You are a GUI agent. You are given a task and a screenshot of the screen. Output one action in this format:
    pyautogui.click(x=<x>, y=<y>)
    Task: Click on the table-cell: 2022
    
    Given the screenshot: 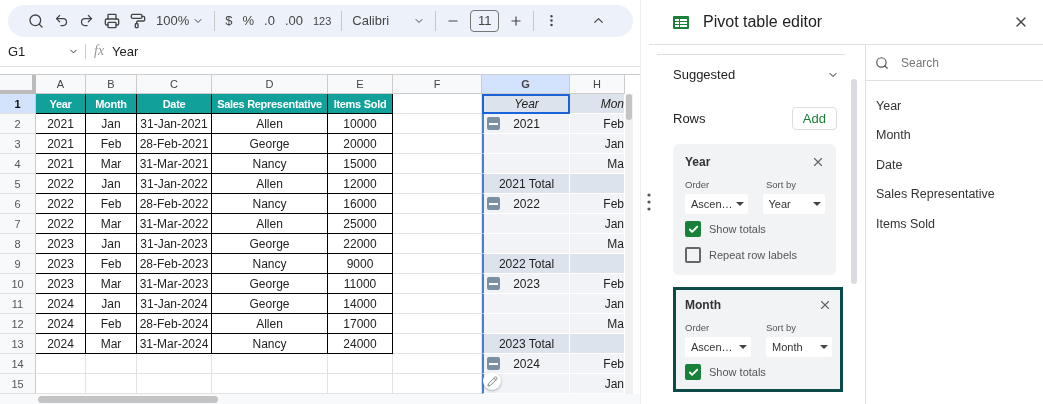 What is the action you would take?
    pyautogui.click(x=61, y=204)
    